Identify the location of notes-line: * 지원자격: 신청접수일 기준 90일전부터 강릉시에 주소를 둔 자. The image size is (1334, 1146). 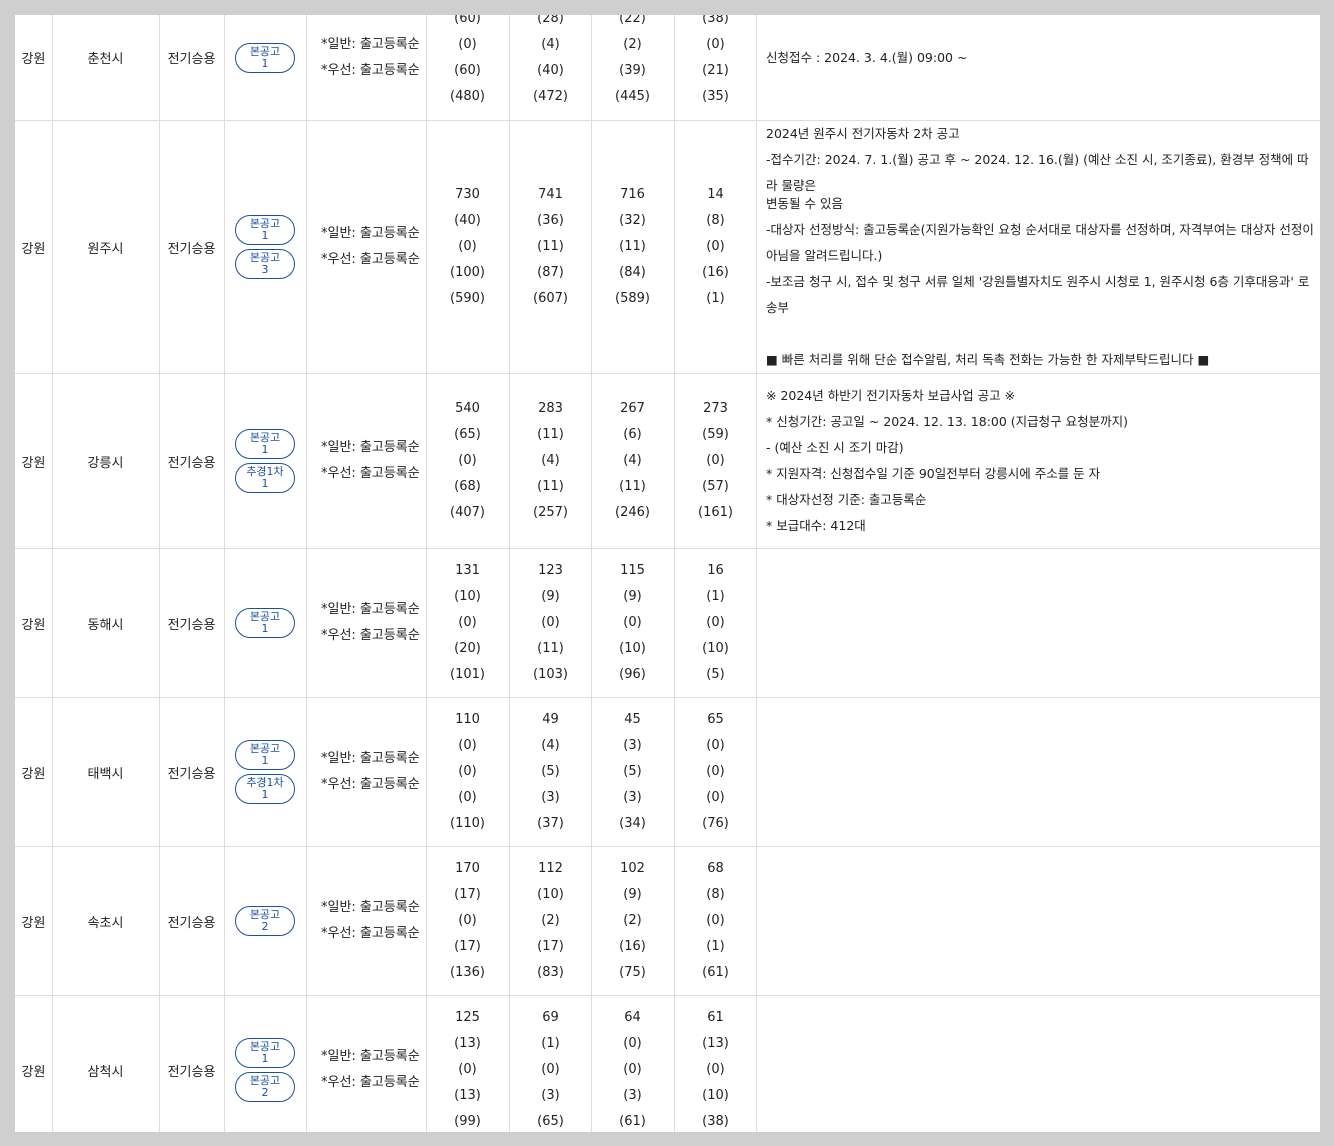
(933, 473).